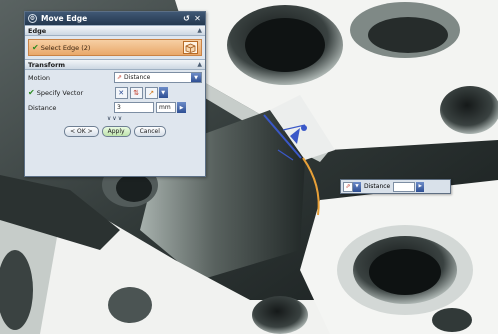  Describe the element at coordinates (151, 92) in the screenshot. I see `inferred-vector-icon: ↗` at that location.